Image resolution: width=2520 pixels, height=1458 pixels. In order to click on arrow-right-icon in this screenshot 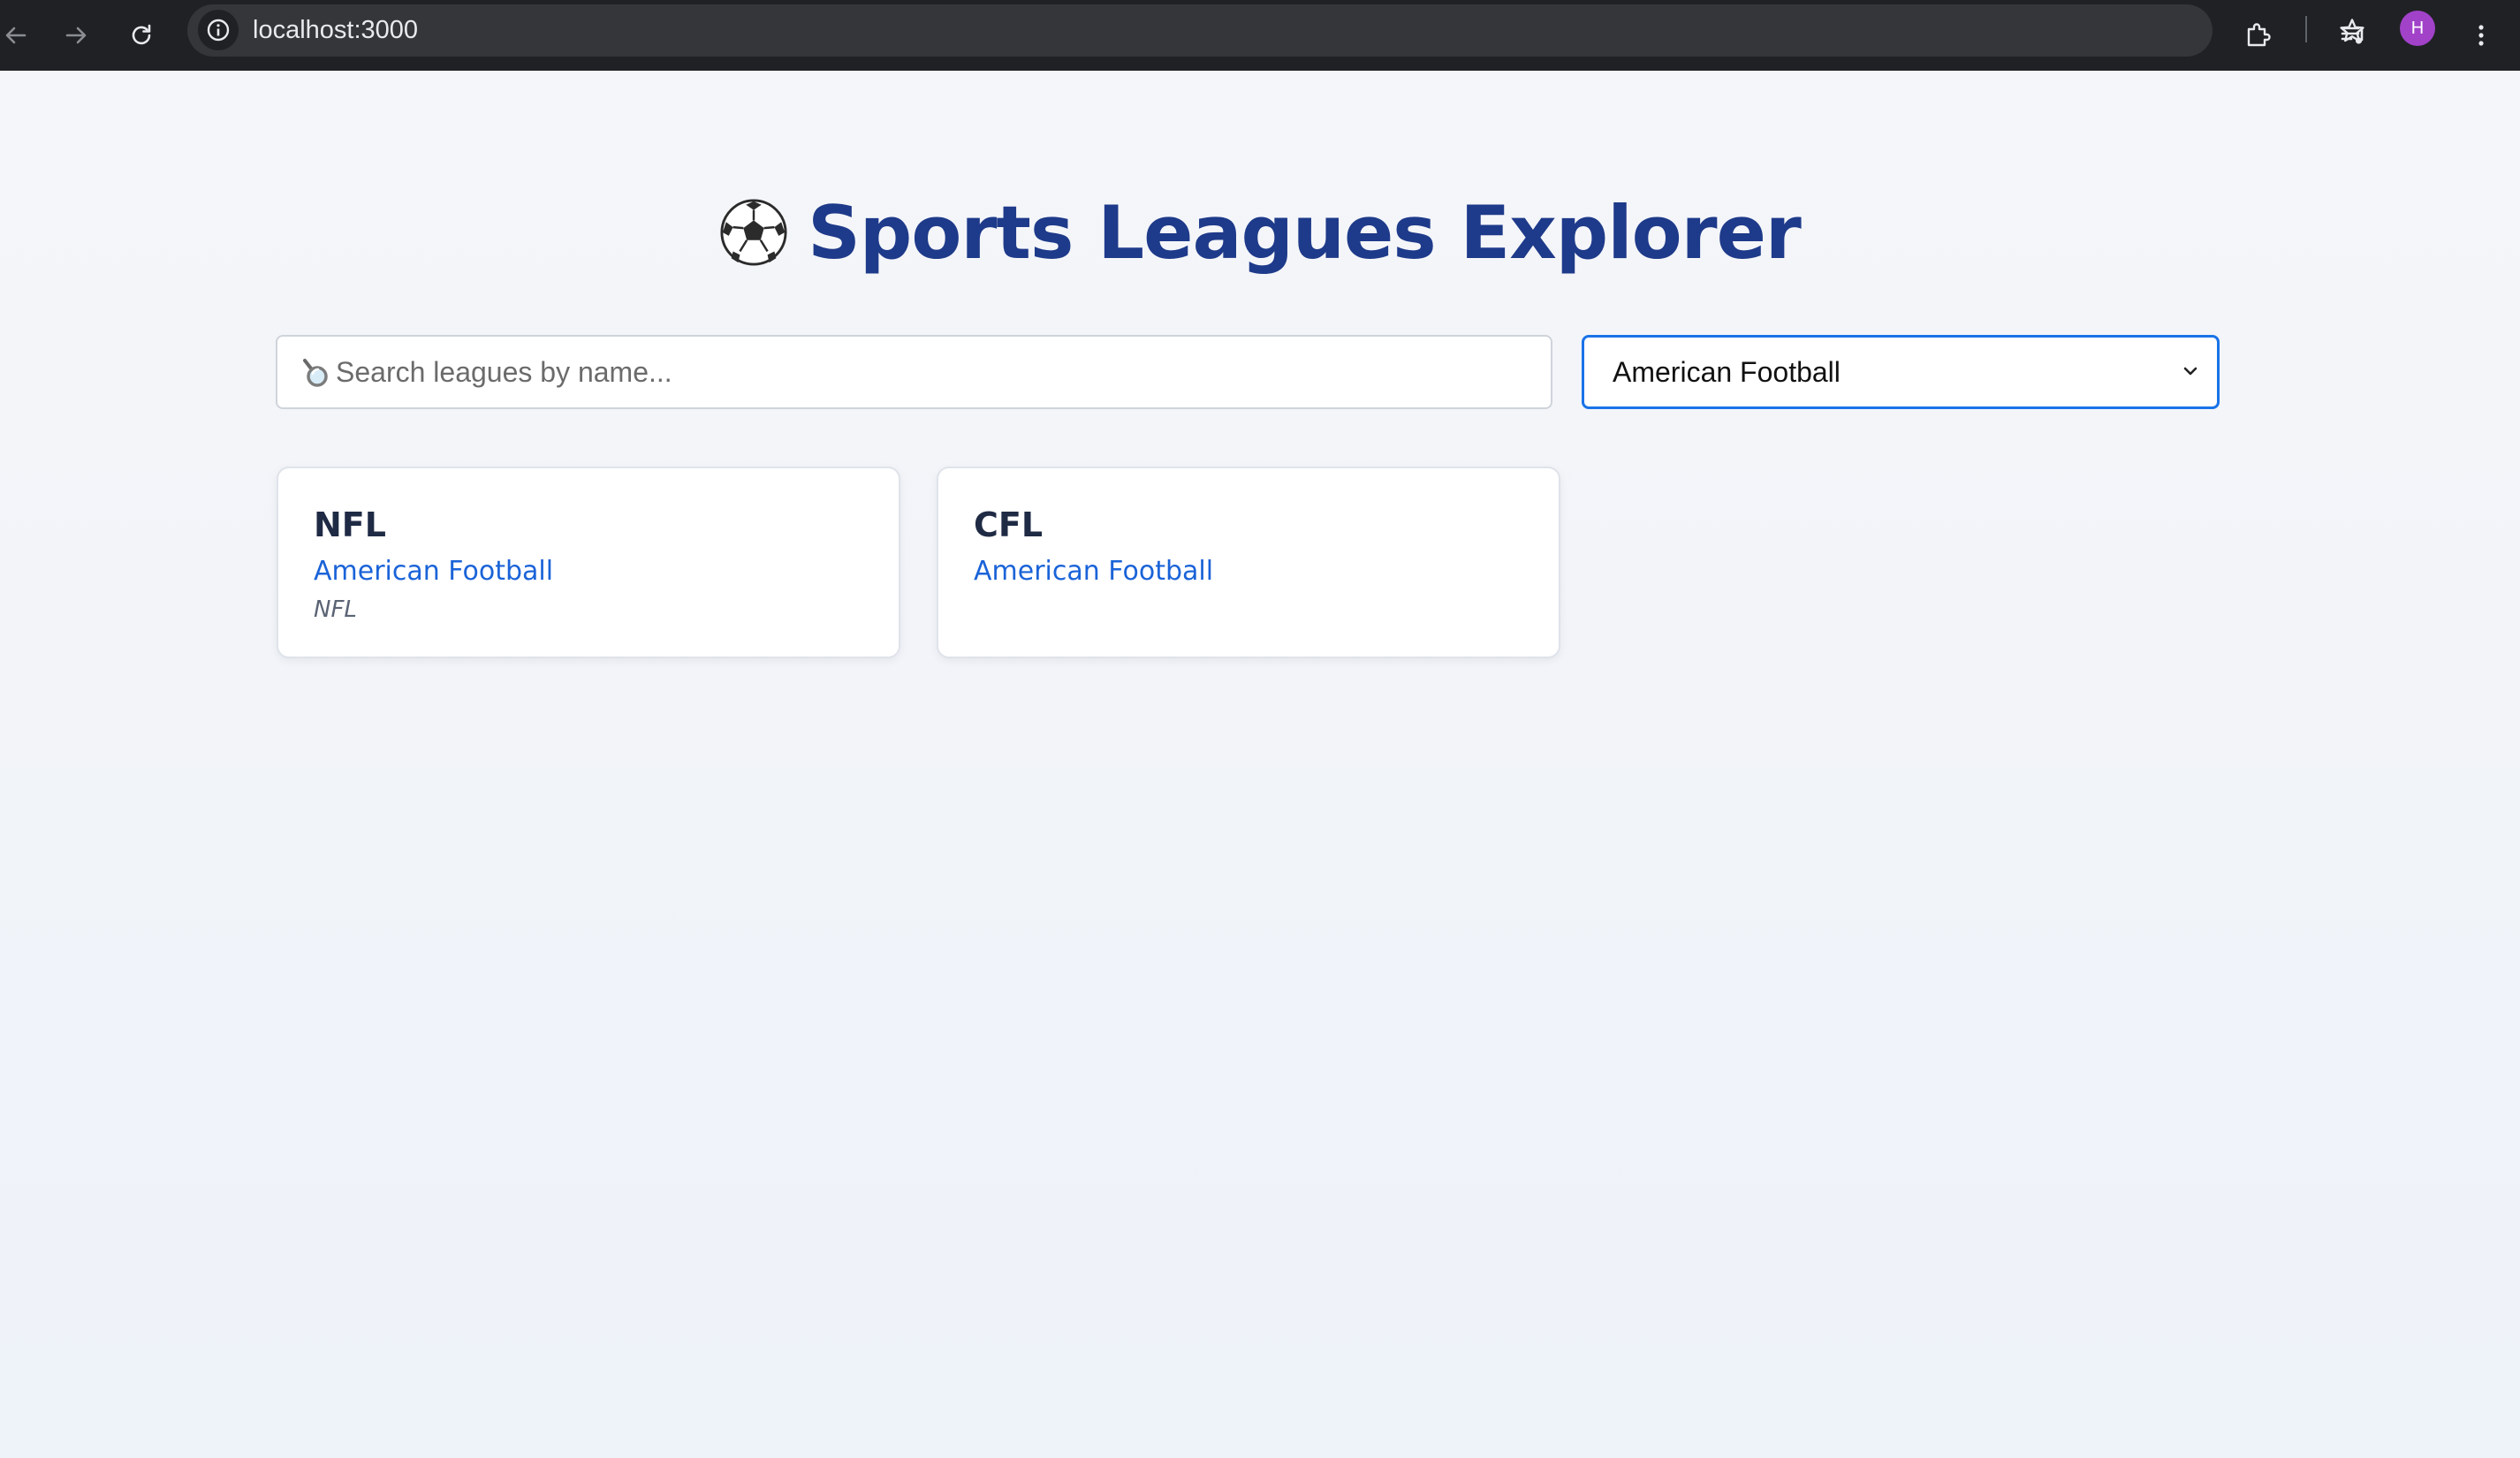, I will do `click(76, 35)`.